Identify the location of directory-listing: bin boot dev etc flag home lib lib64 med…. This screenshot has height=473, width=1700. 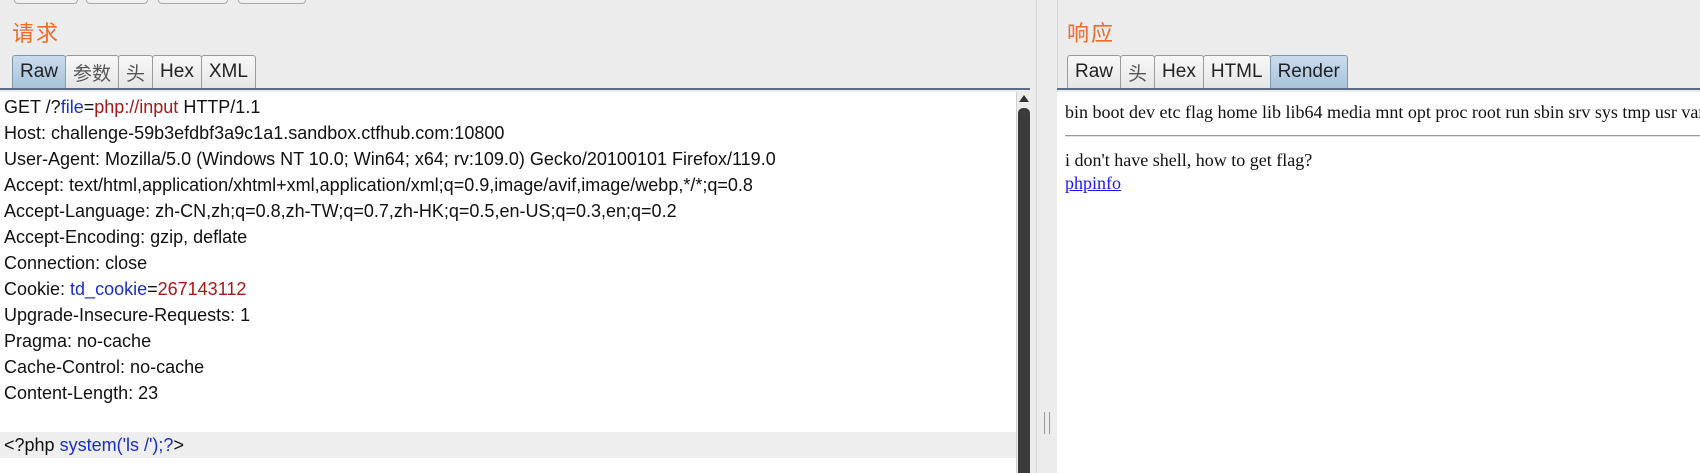
(1382, 112).